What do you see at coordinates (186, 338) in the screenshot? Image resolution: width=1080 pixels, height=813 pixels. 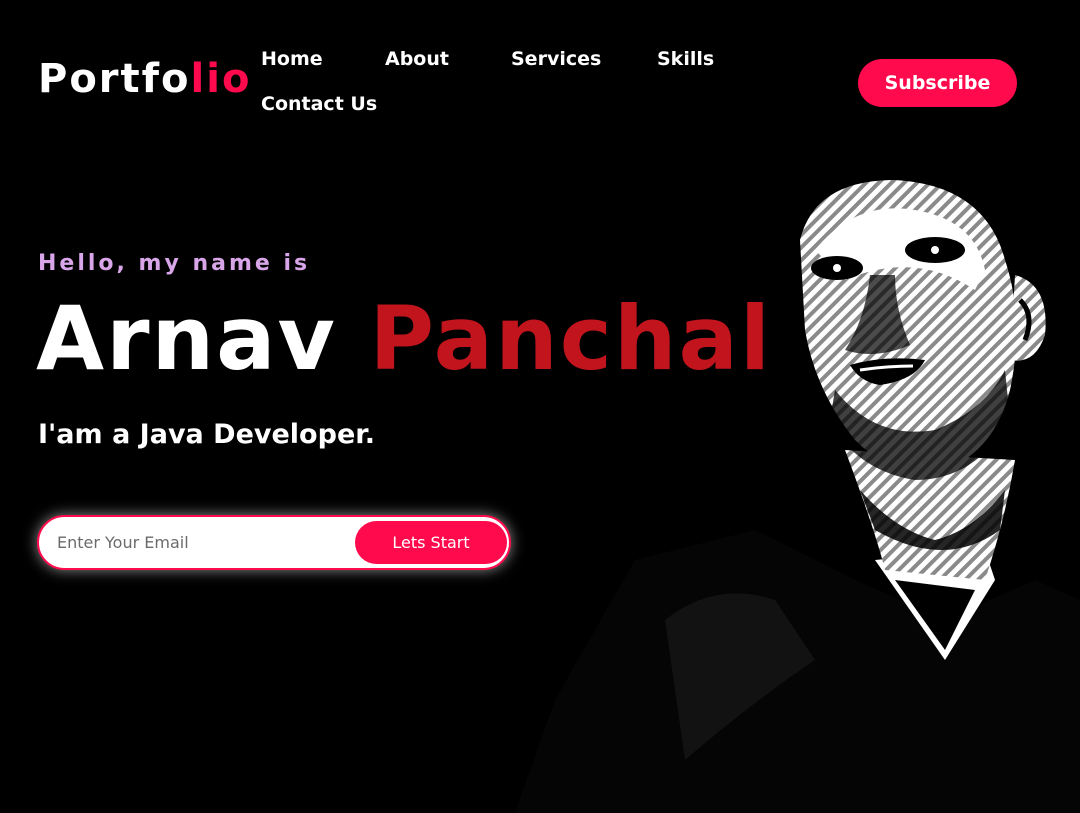 I see `first-name: Arnav` at bounding box center [186, 338].